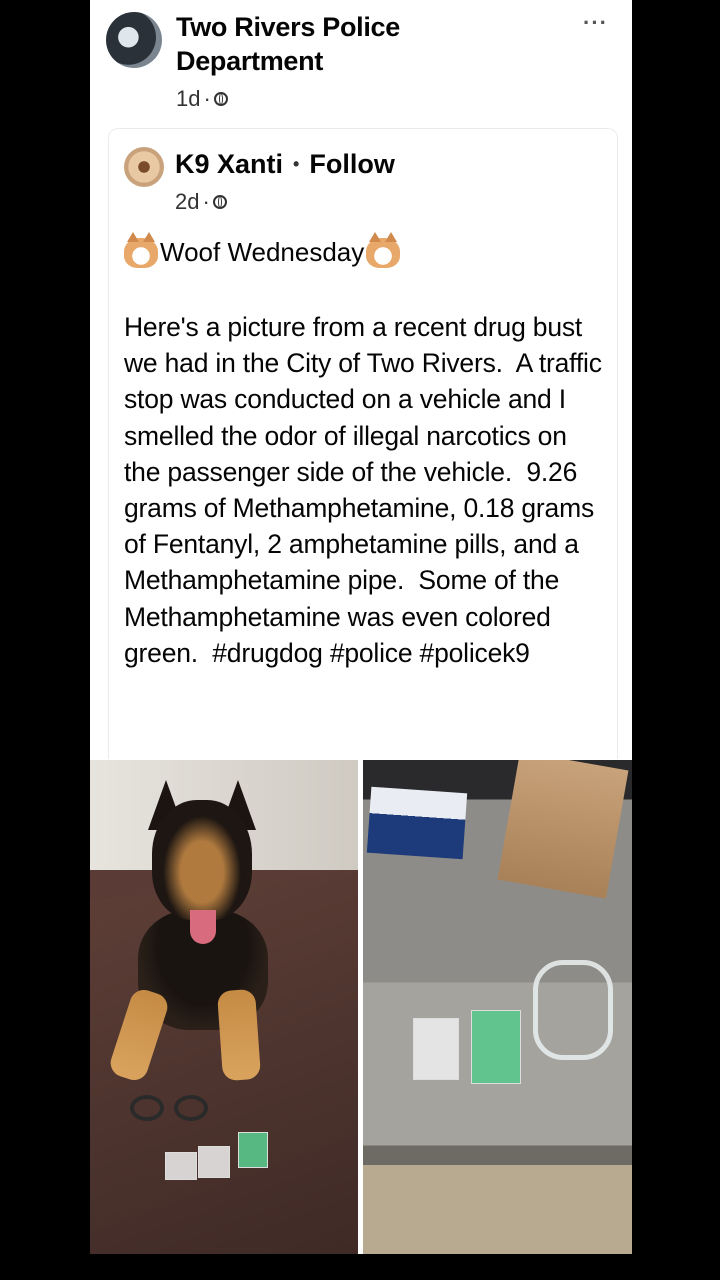  What do you see at coordinates (193, 1035) in the screenshot?
I see `dog-legs` at bounding box center [193, 1035].